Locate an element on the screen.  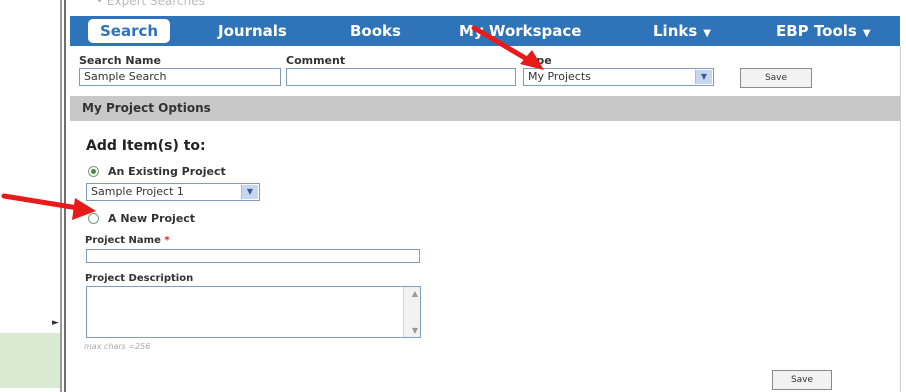
red-arrow-annotation-new-project is located at coordinates (48, 206).